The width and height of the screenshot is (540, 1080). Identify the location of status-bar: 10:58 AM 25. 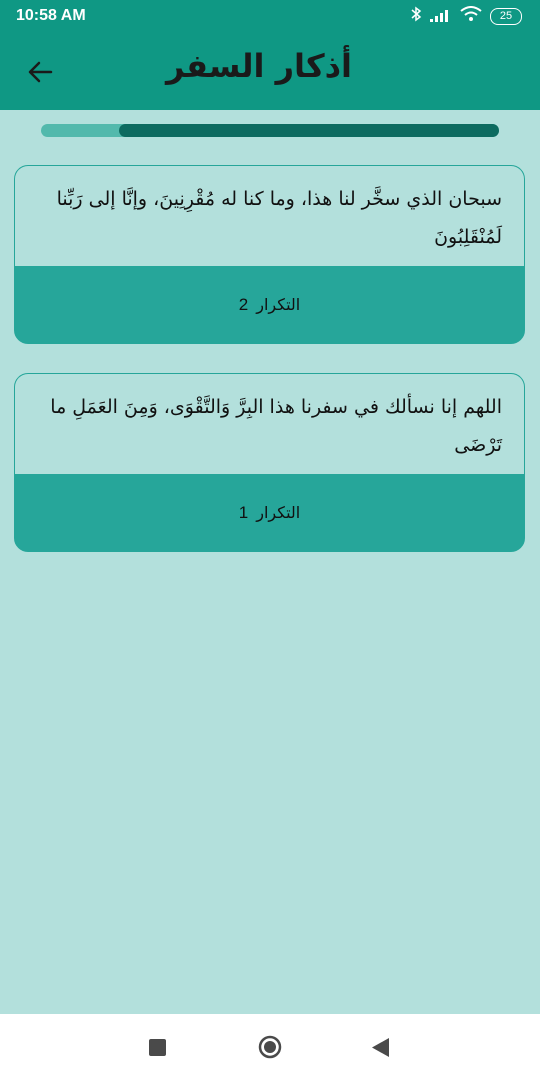
(270, 17).